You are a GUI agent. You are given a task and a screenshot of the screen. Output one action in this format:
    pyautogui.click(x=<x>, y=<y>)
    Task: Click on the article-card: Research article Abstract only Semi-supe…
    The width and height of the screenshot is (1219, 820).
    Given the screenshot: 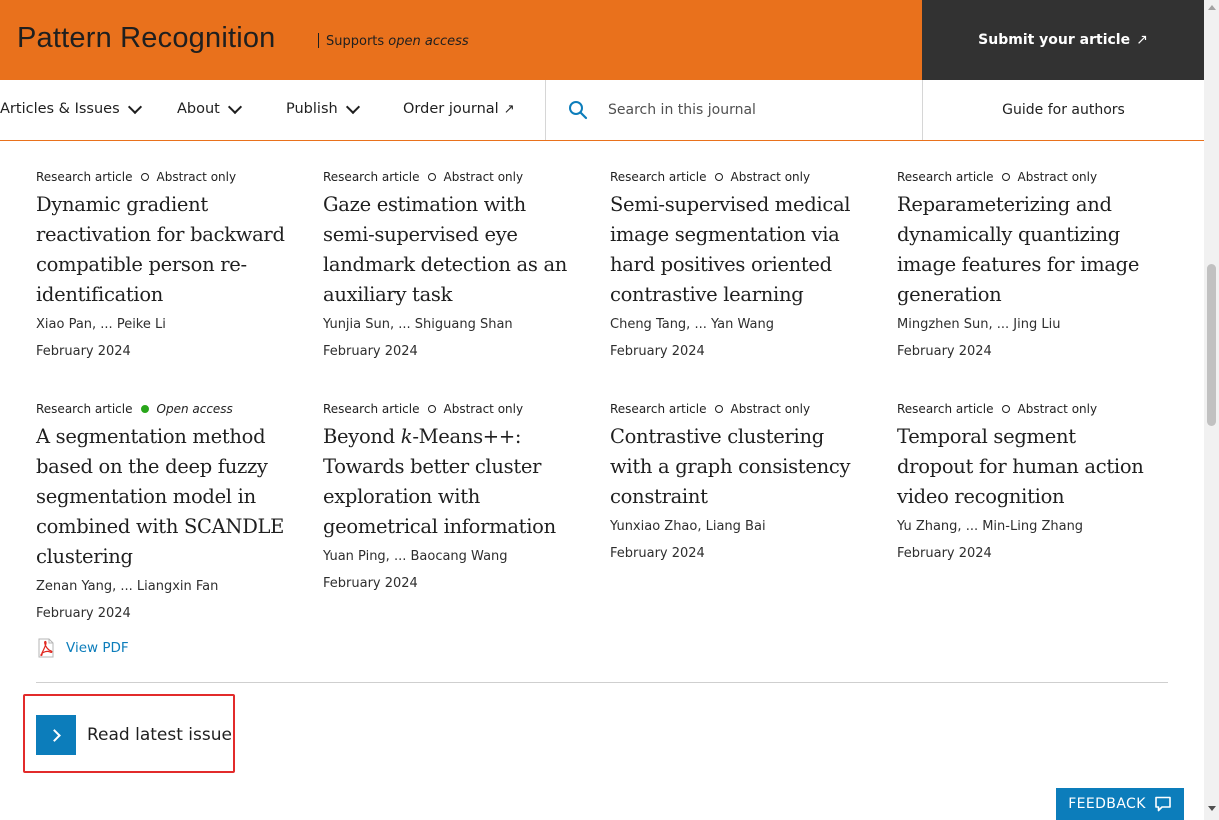 What is the action you would take?
    pyautogui.click(x=735, y=265)
    